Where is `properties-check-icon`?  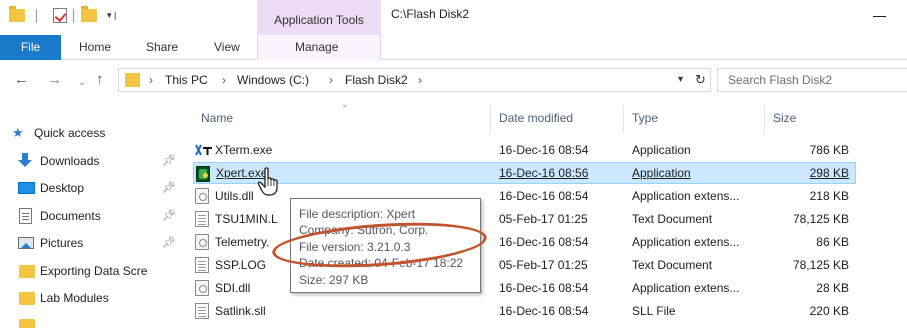 properties-check-icon is located at coordinates (60, 15).